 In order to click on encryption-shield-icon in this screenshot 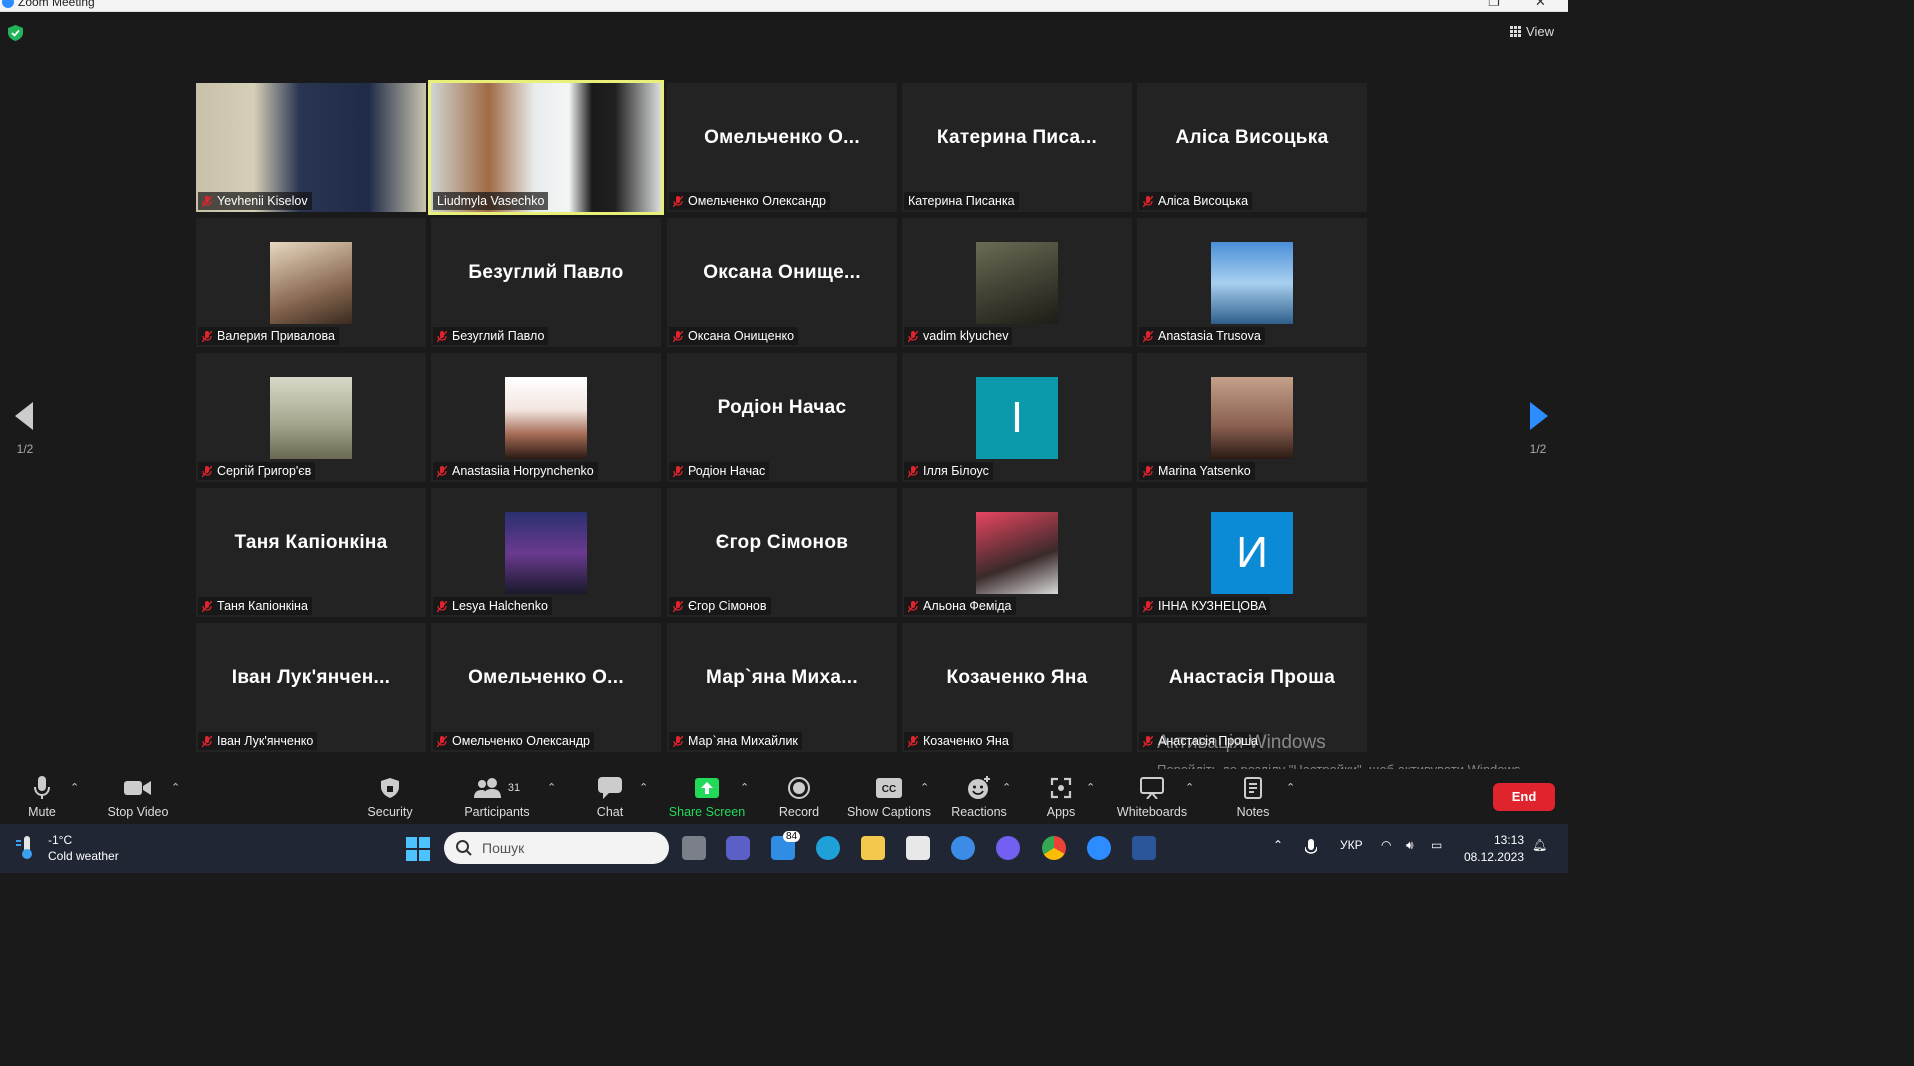, I will do `click(15, 33)`.